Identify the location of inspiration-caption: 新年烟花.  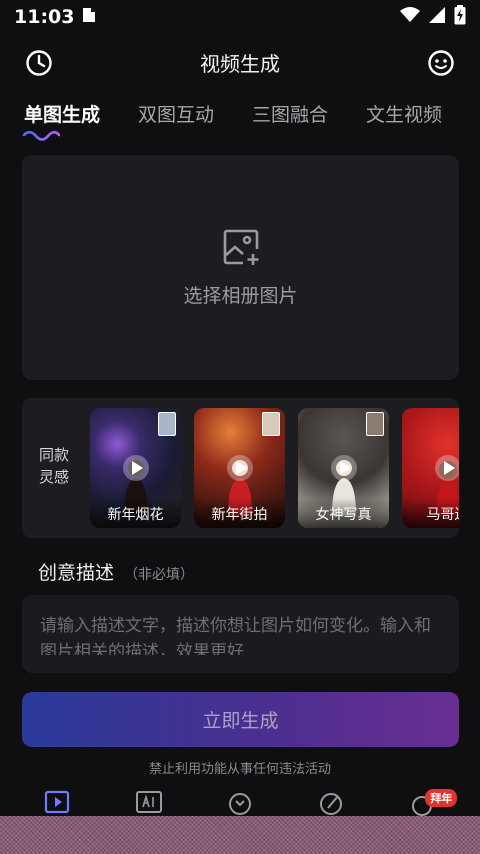
(135, 513).